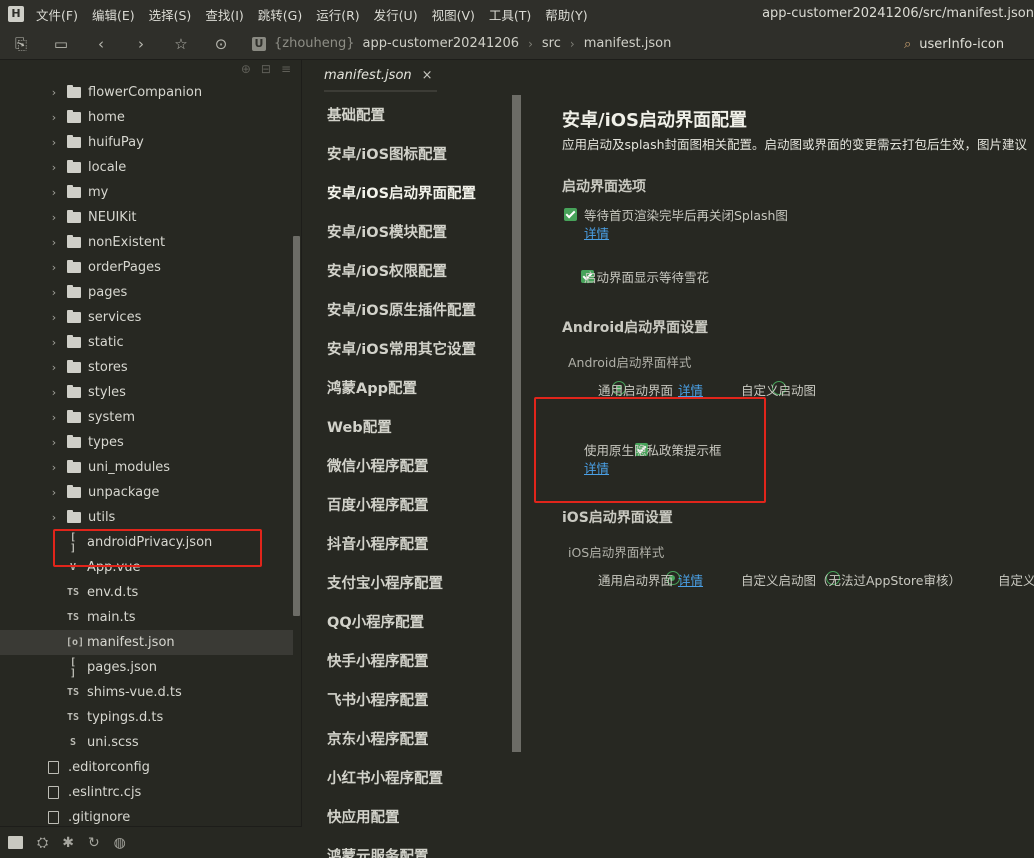 Image resolution: width=1034 pixels, height=858 pixels. Describe the element at coordinates (146, 815) in the screenshot. I see `root-file-2: .gitignore` at that location.